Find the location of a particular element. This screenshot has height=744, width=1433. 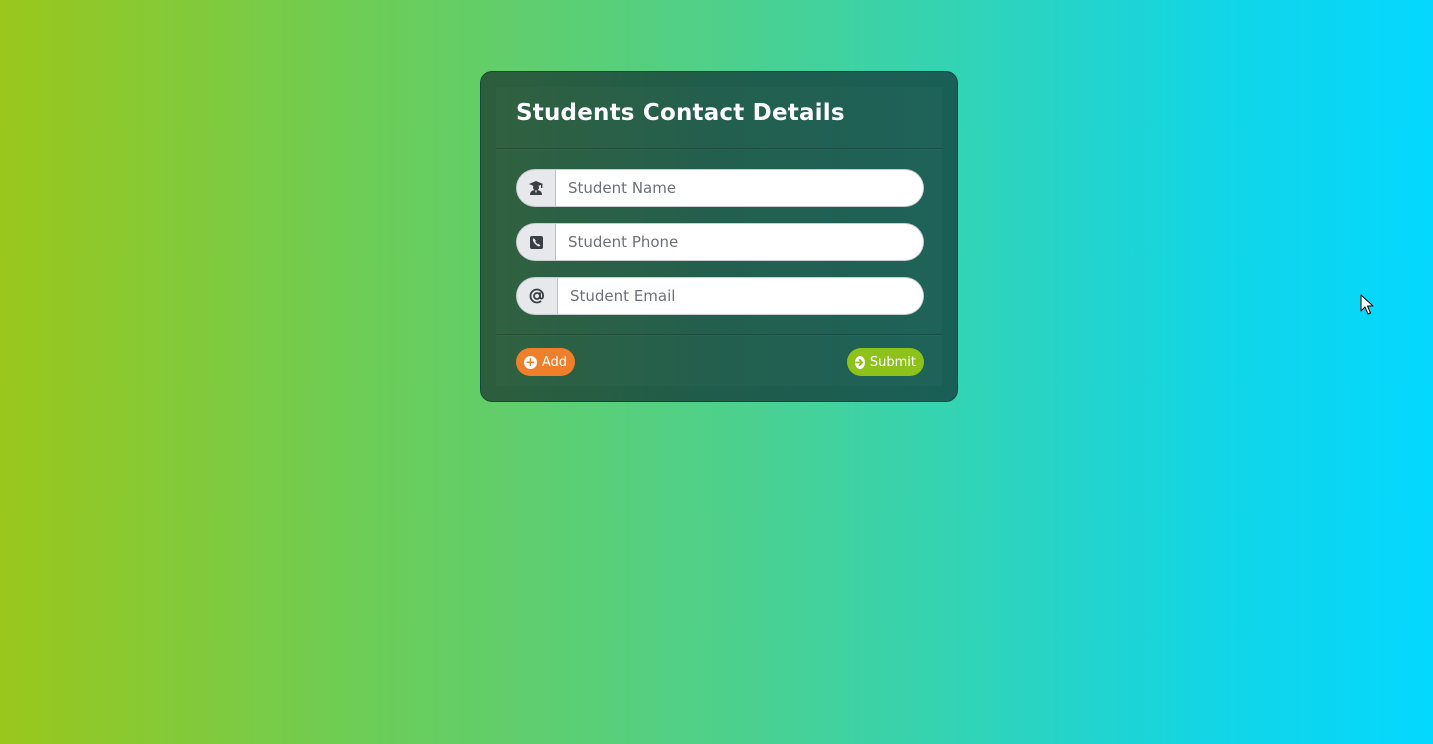

phone-icon is located at coordinates (536, 242).